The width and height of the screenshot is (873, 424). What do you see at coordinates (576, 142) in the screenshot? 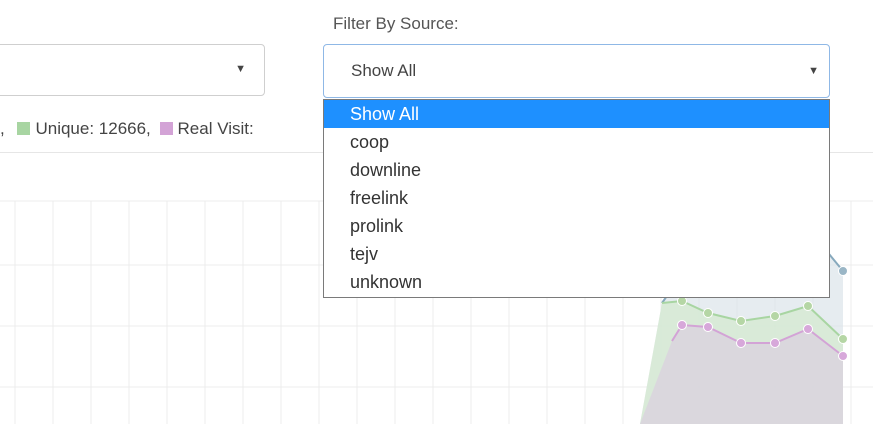
I see `dropdown-option-coop: coop` at bounding box center [576, 142].